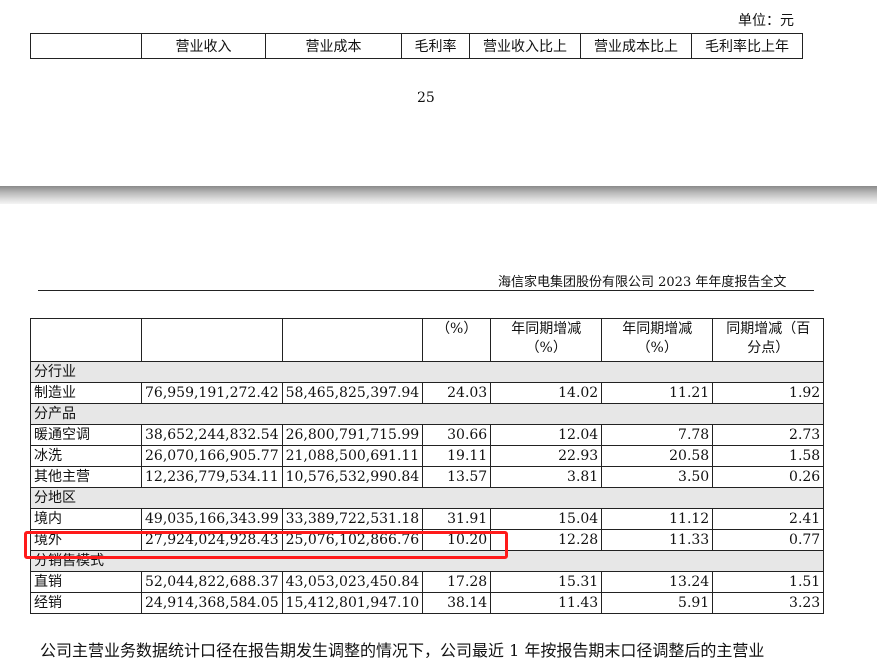 This screenshot has width=877, height=669. Describe the element at coordinates (546, 456) in the screenshot. I see `table-cell: 22.93` at that location.